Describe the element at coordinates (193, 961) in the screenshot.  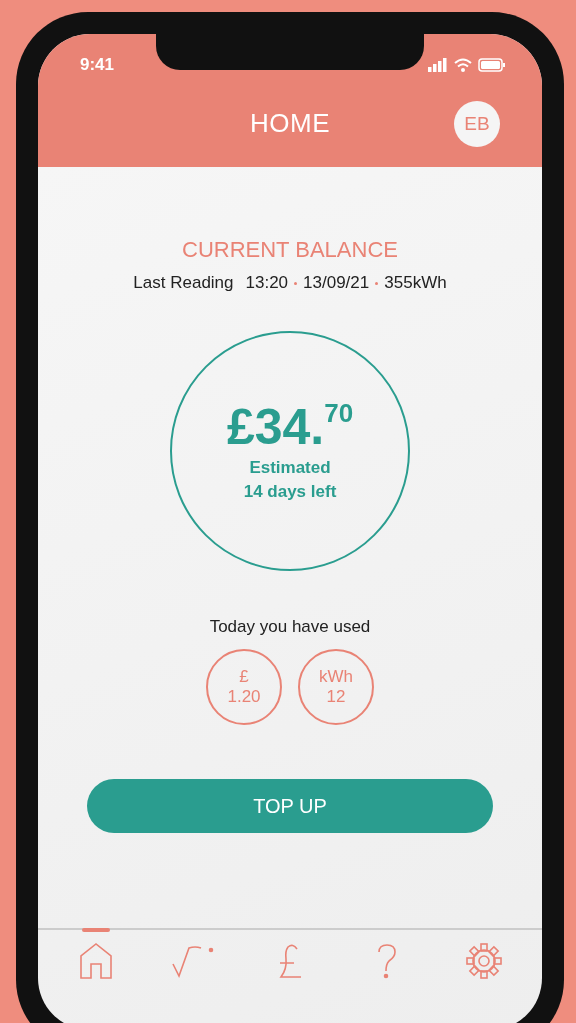
I see `line-graph-icon` at that location.